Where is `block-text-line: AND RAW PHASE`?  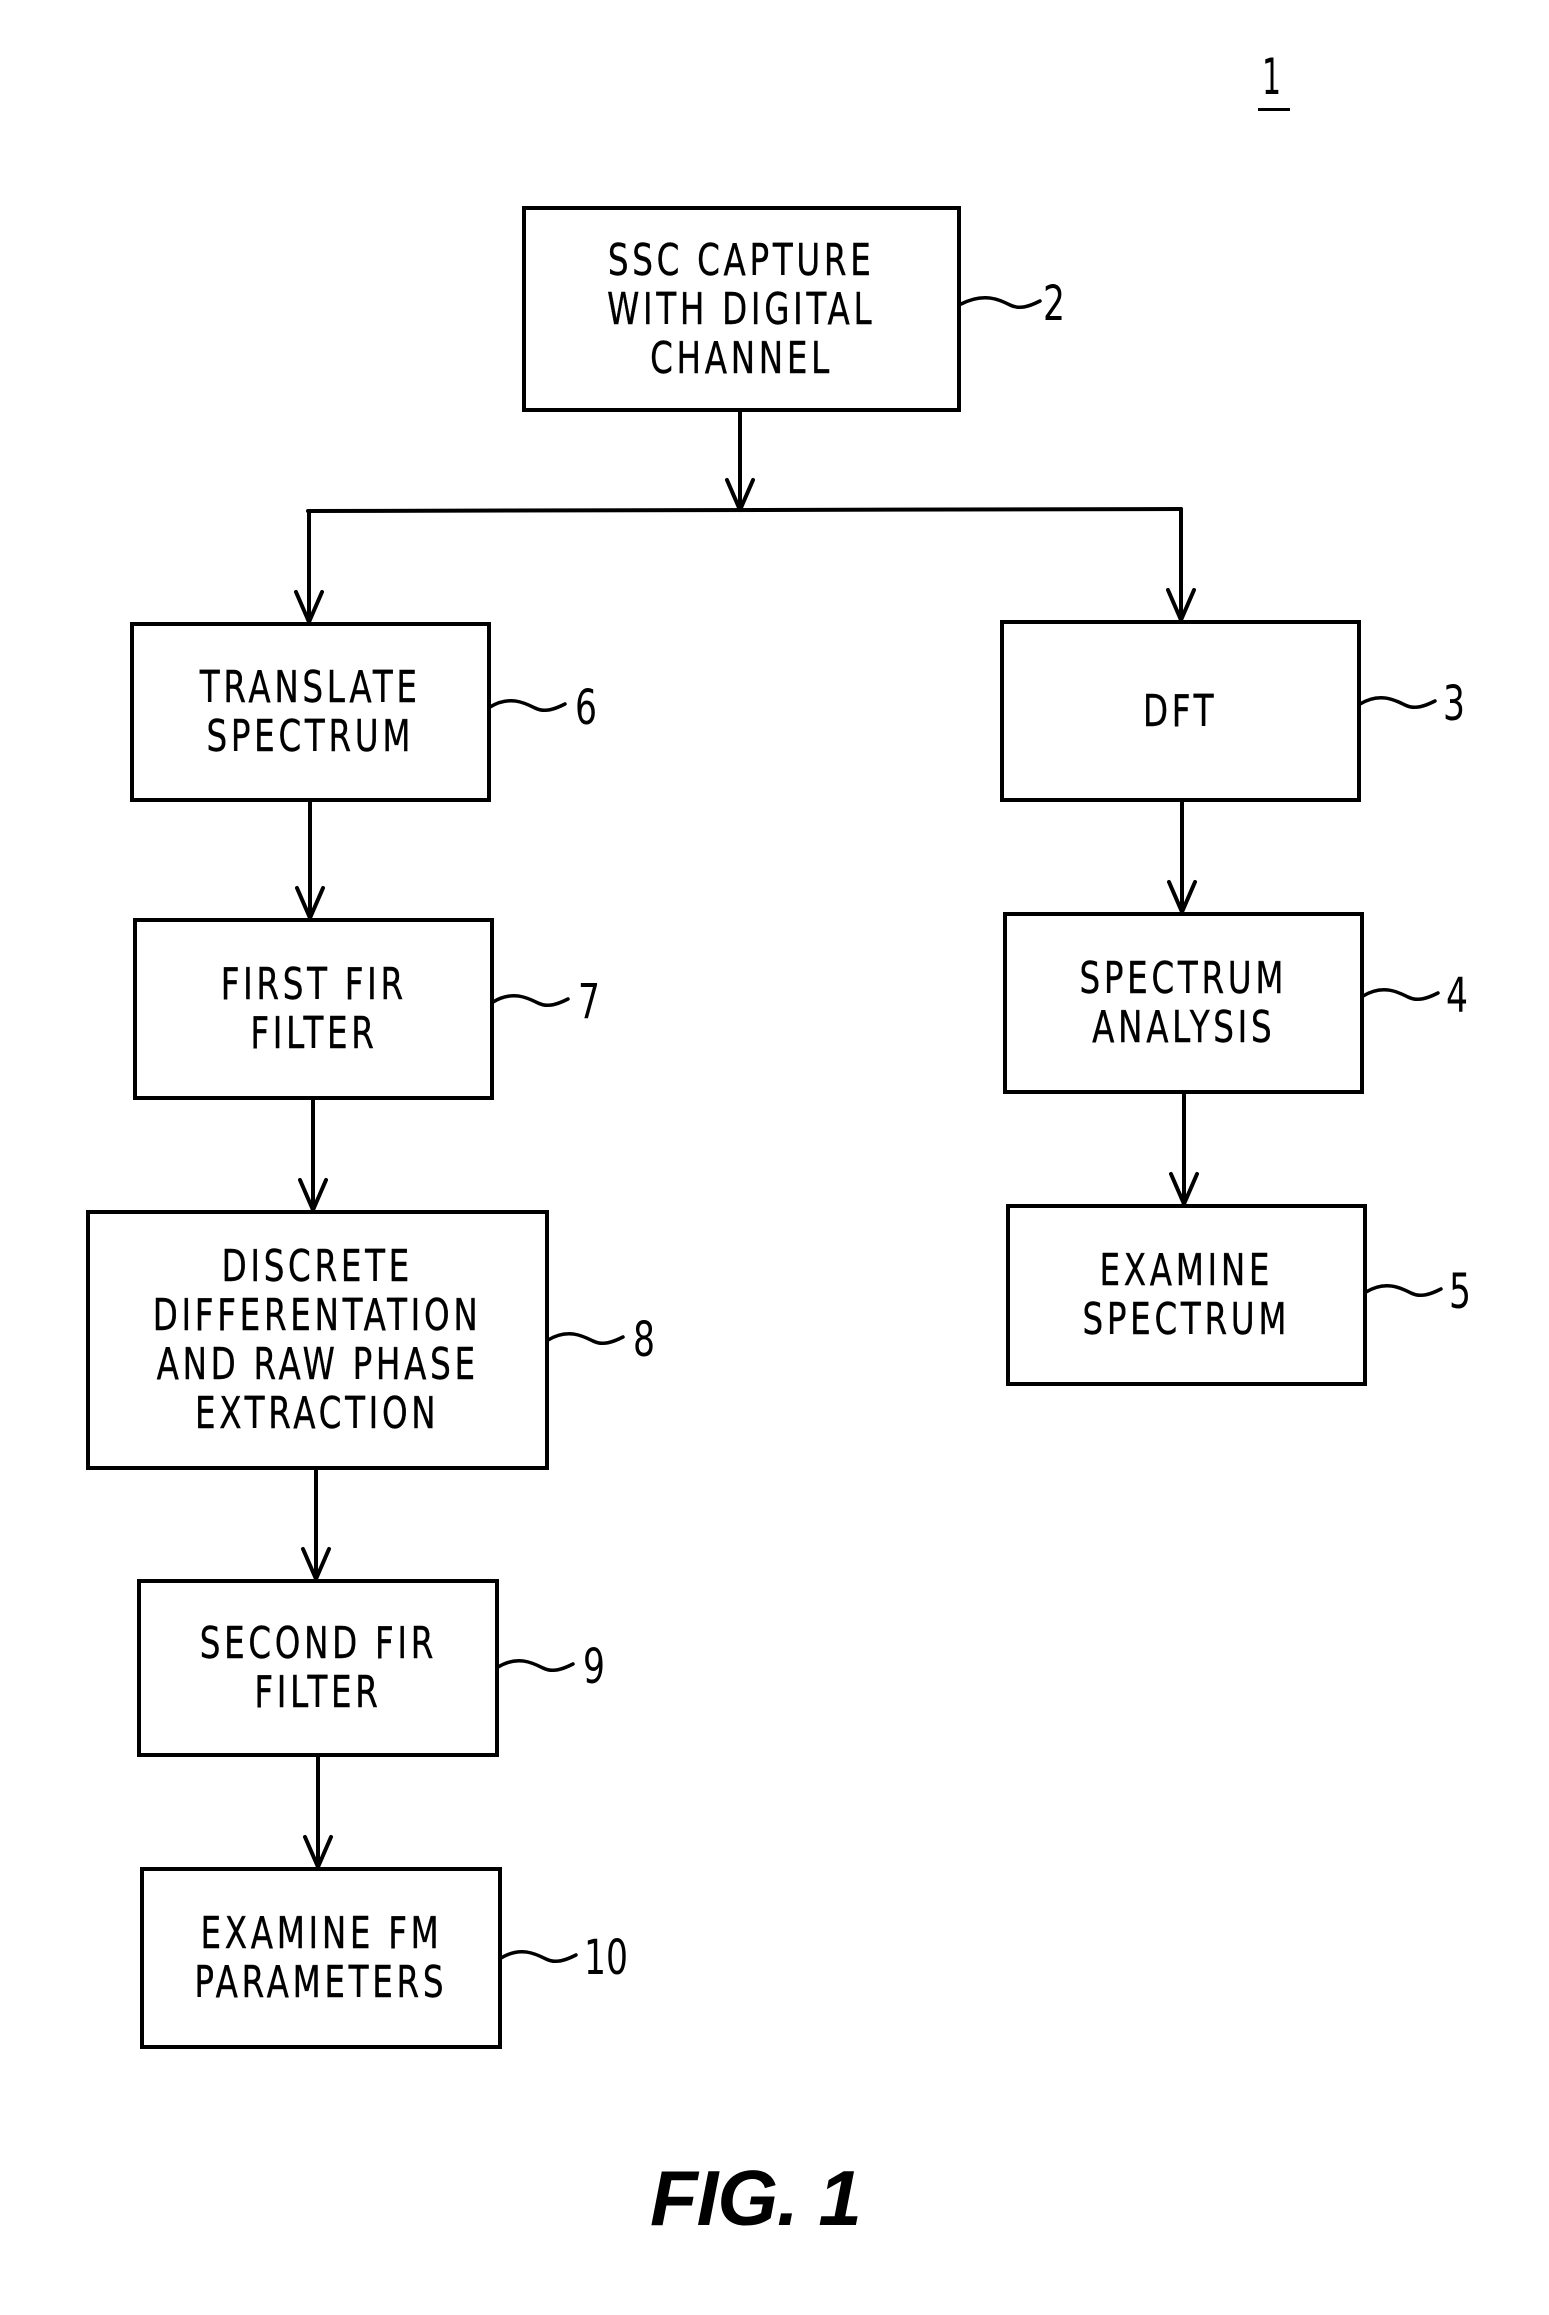
block-text-line: AND RAW PHASE is located at coordinates (317, 1364).